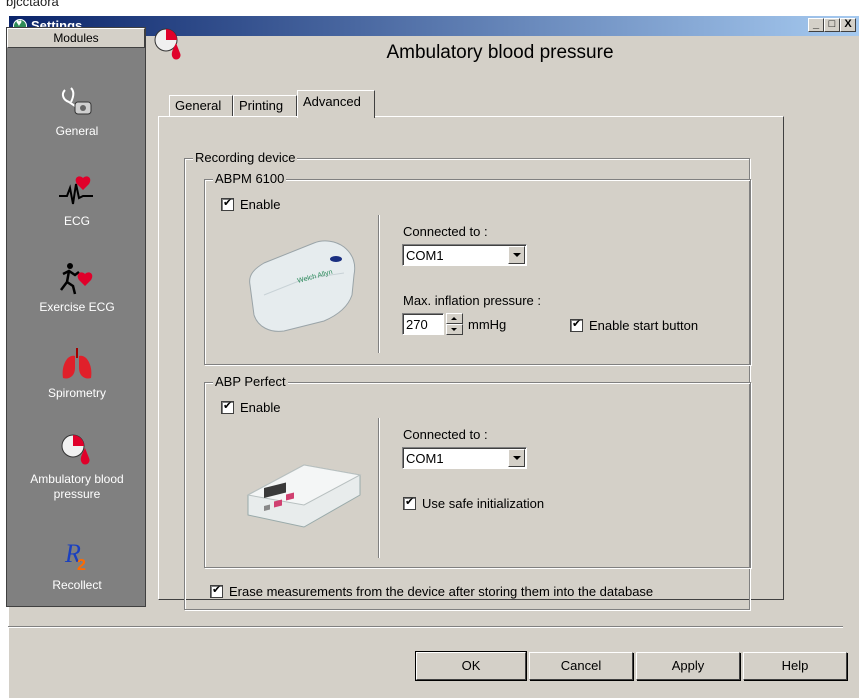  What do you see at coordinates (77, 307) in the screenshot?
I see `sidebar-item-label: Exercise ECG` at bounding box center [77, 307].